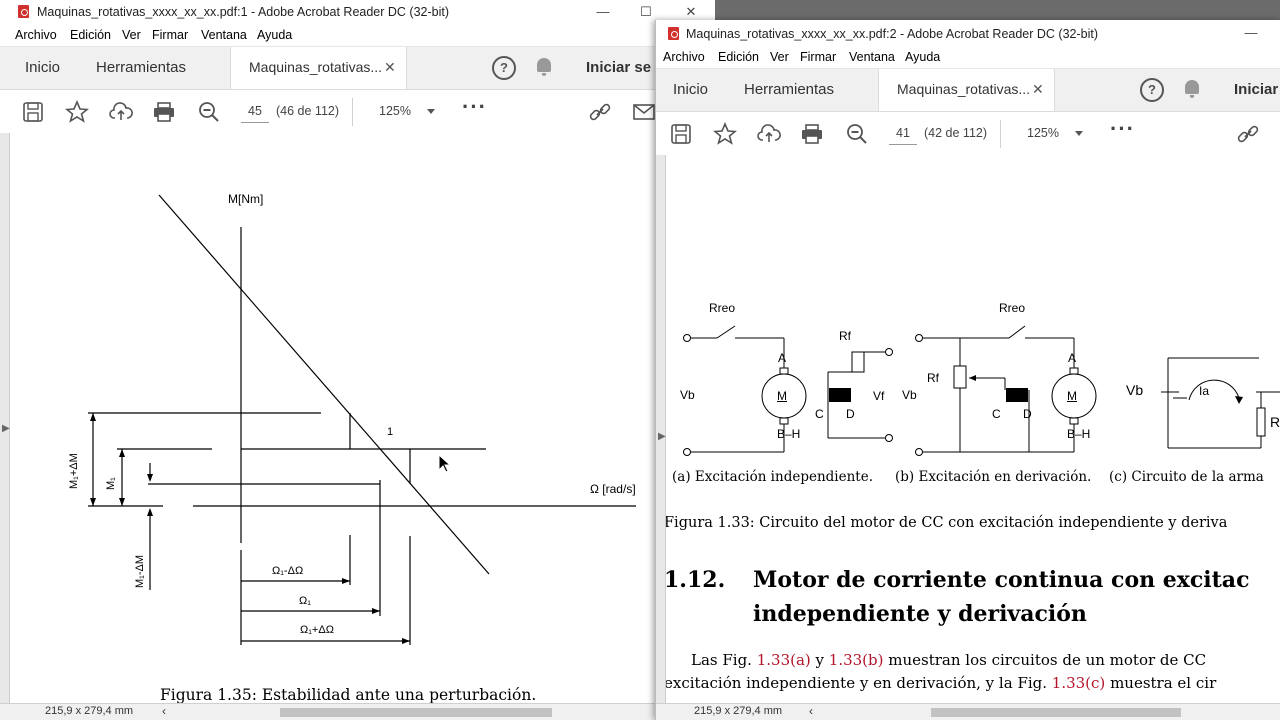 The height and width of the screenshot is (720, 1280). I want to click on signin-button: Iniciar, so click(1256, 89).